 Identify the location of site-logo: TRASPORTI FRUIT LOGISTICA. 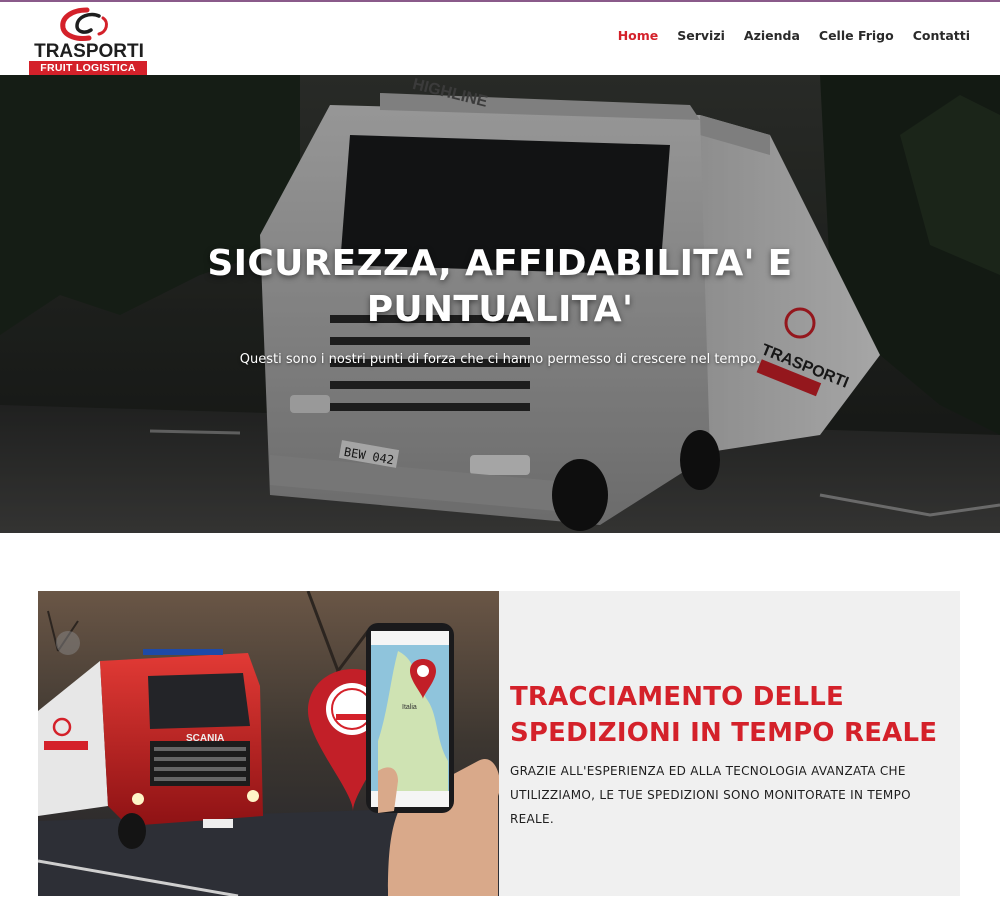
(88, 40).